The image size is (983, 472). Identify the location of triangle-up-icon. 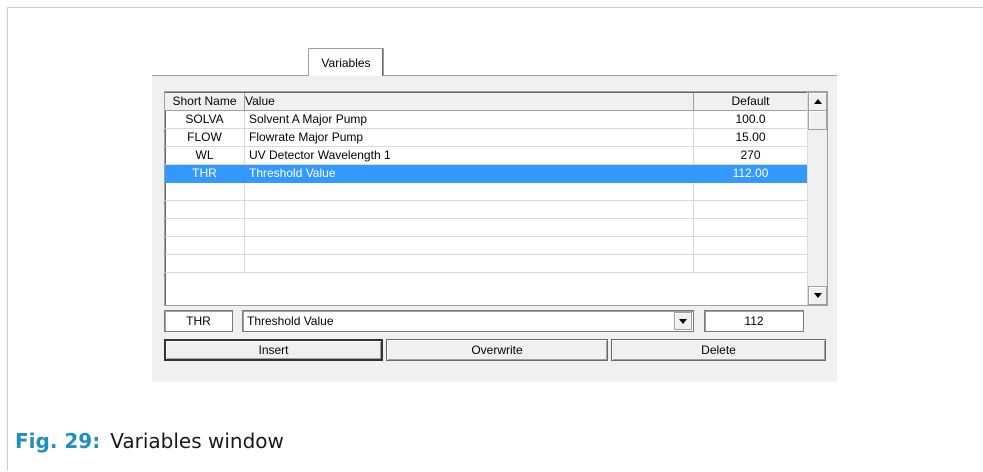
(817, 101).